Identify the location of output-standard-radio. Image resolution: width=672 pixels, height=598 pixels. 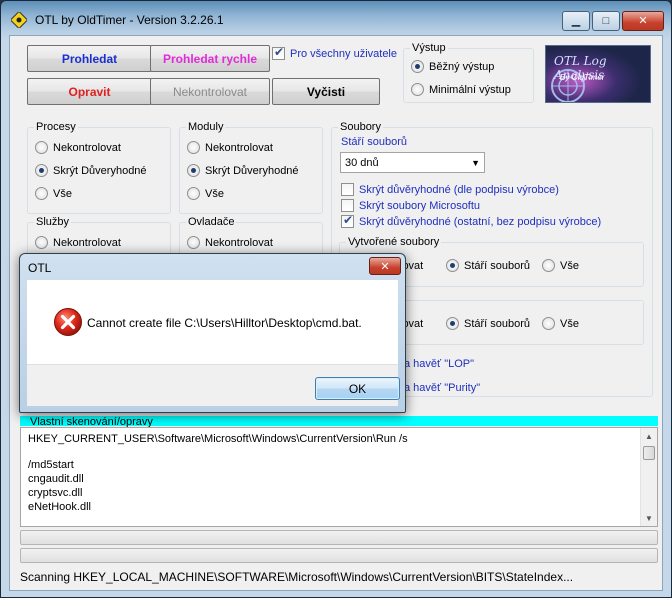
(417, 66).